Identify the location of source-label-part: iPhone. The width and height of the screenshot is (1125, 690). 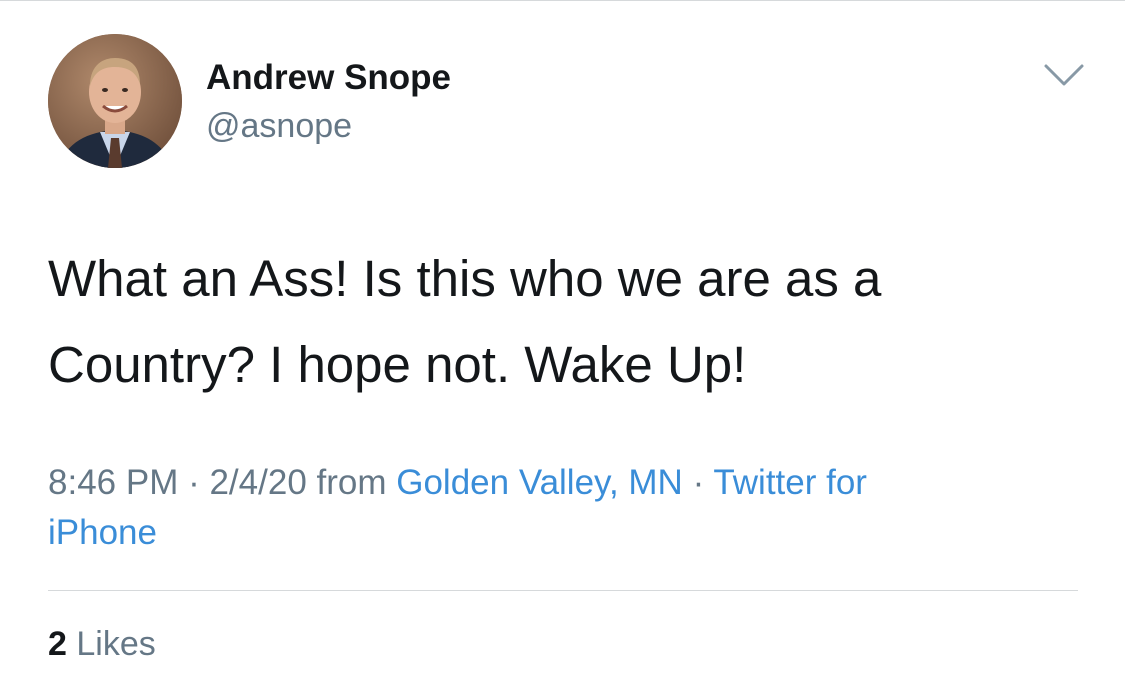
(102, 532).